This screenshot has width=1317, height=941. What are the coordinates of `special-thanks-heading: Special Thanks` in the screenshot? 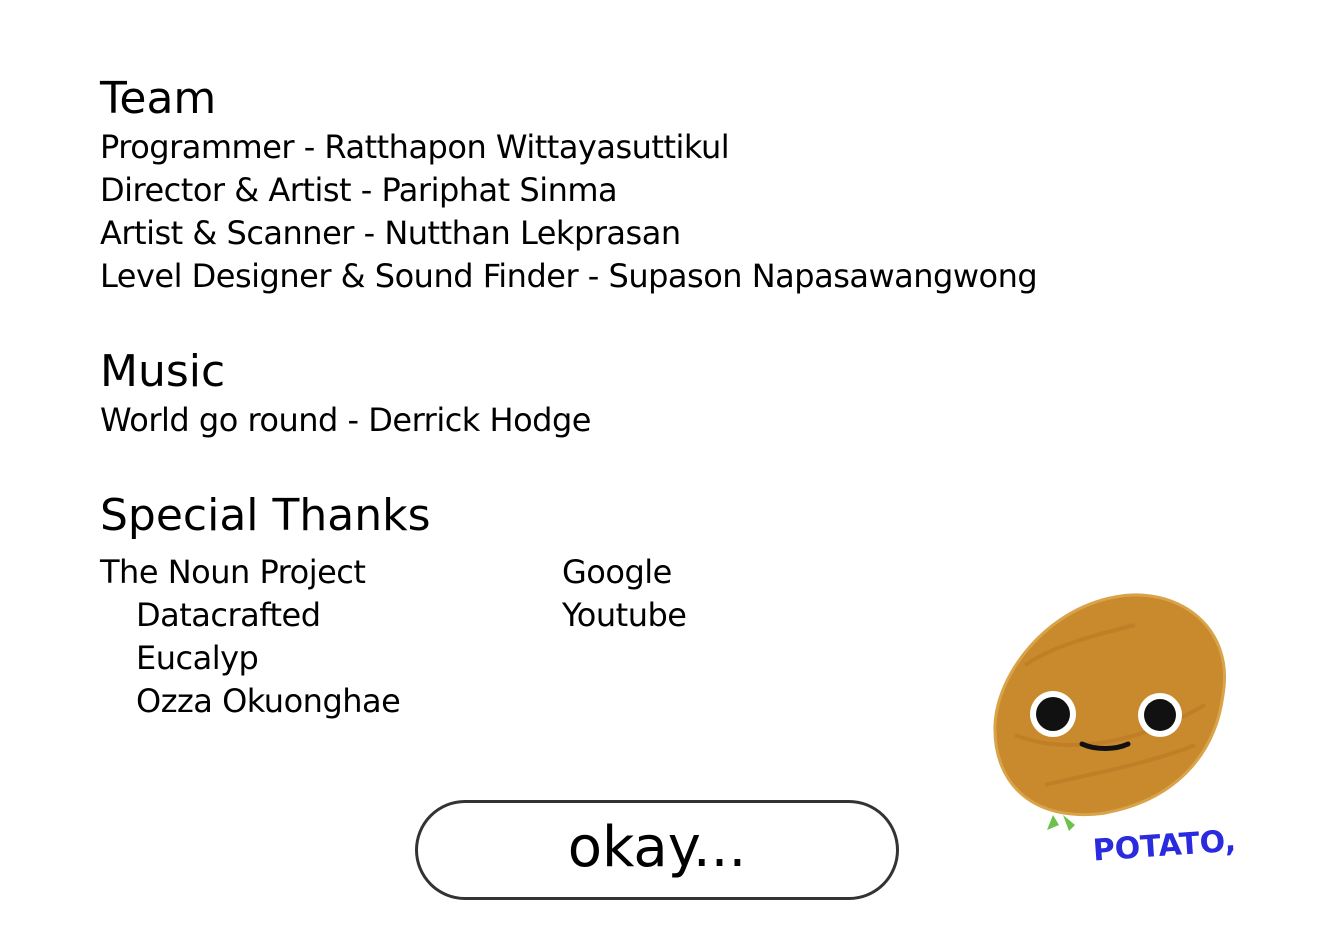 It's located at (265, 515).